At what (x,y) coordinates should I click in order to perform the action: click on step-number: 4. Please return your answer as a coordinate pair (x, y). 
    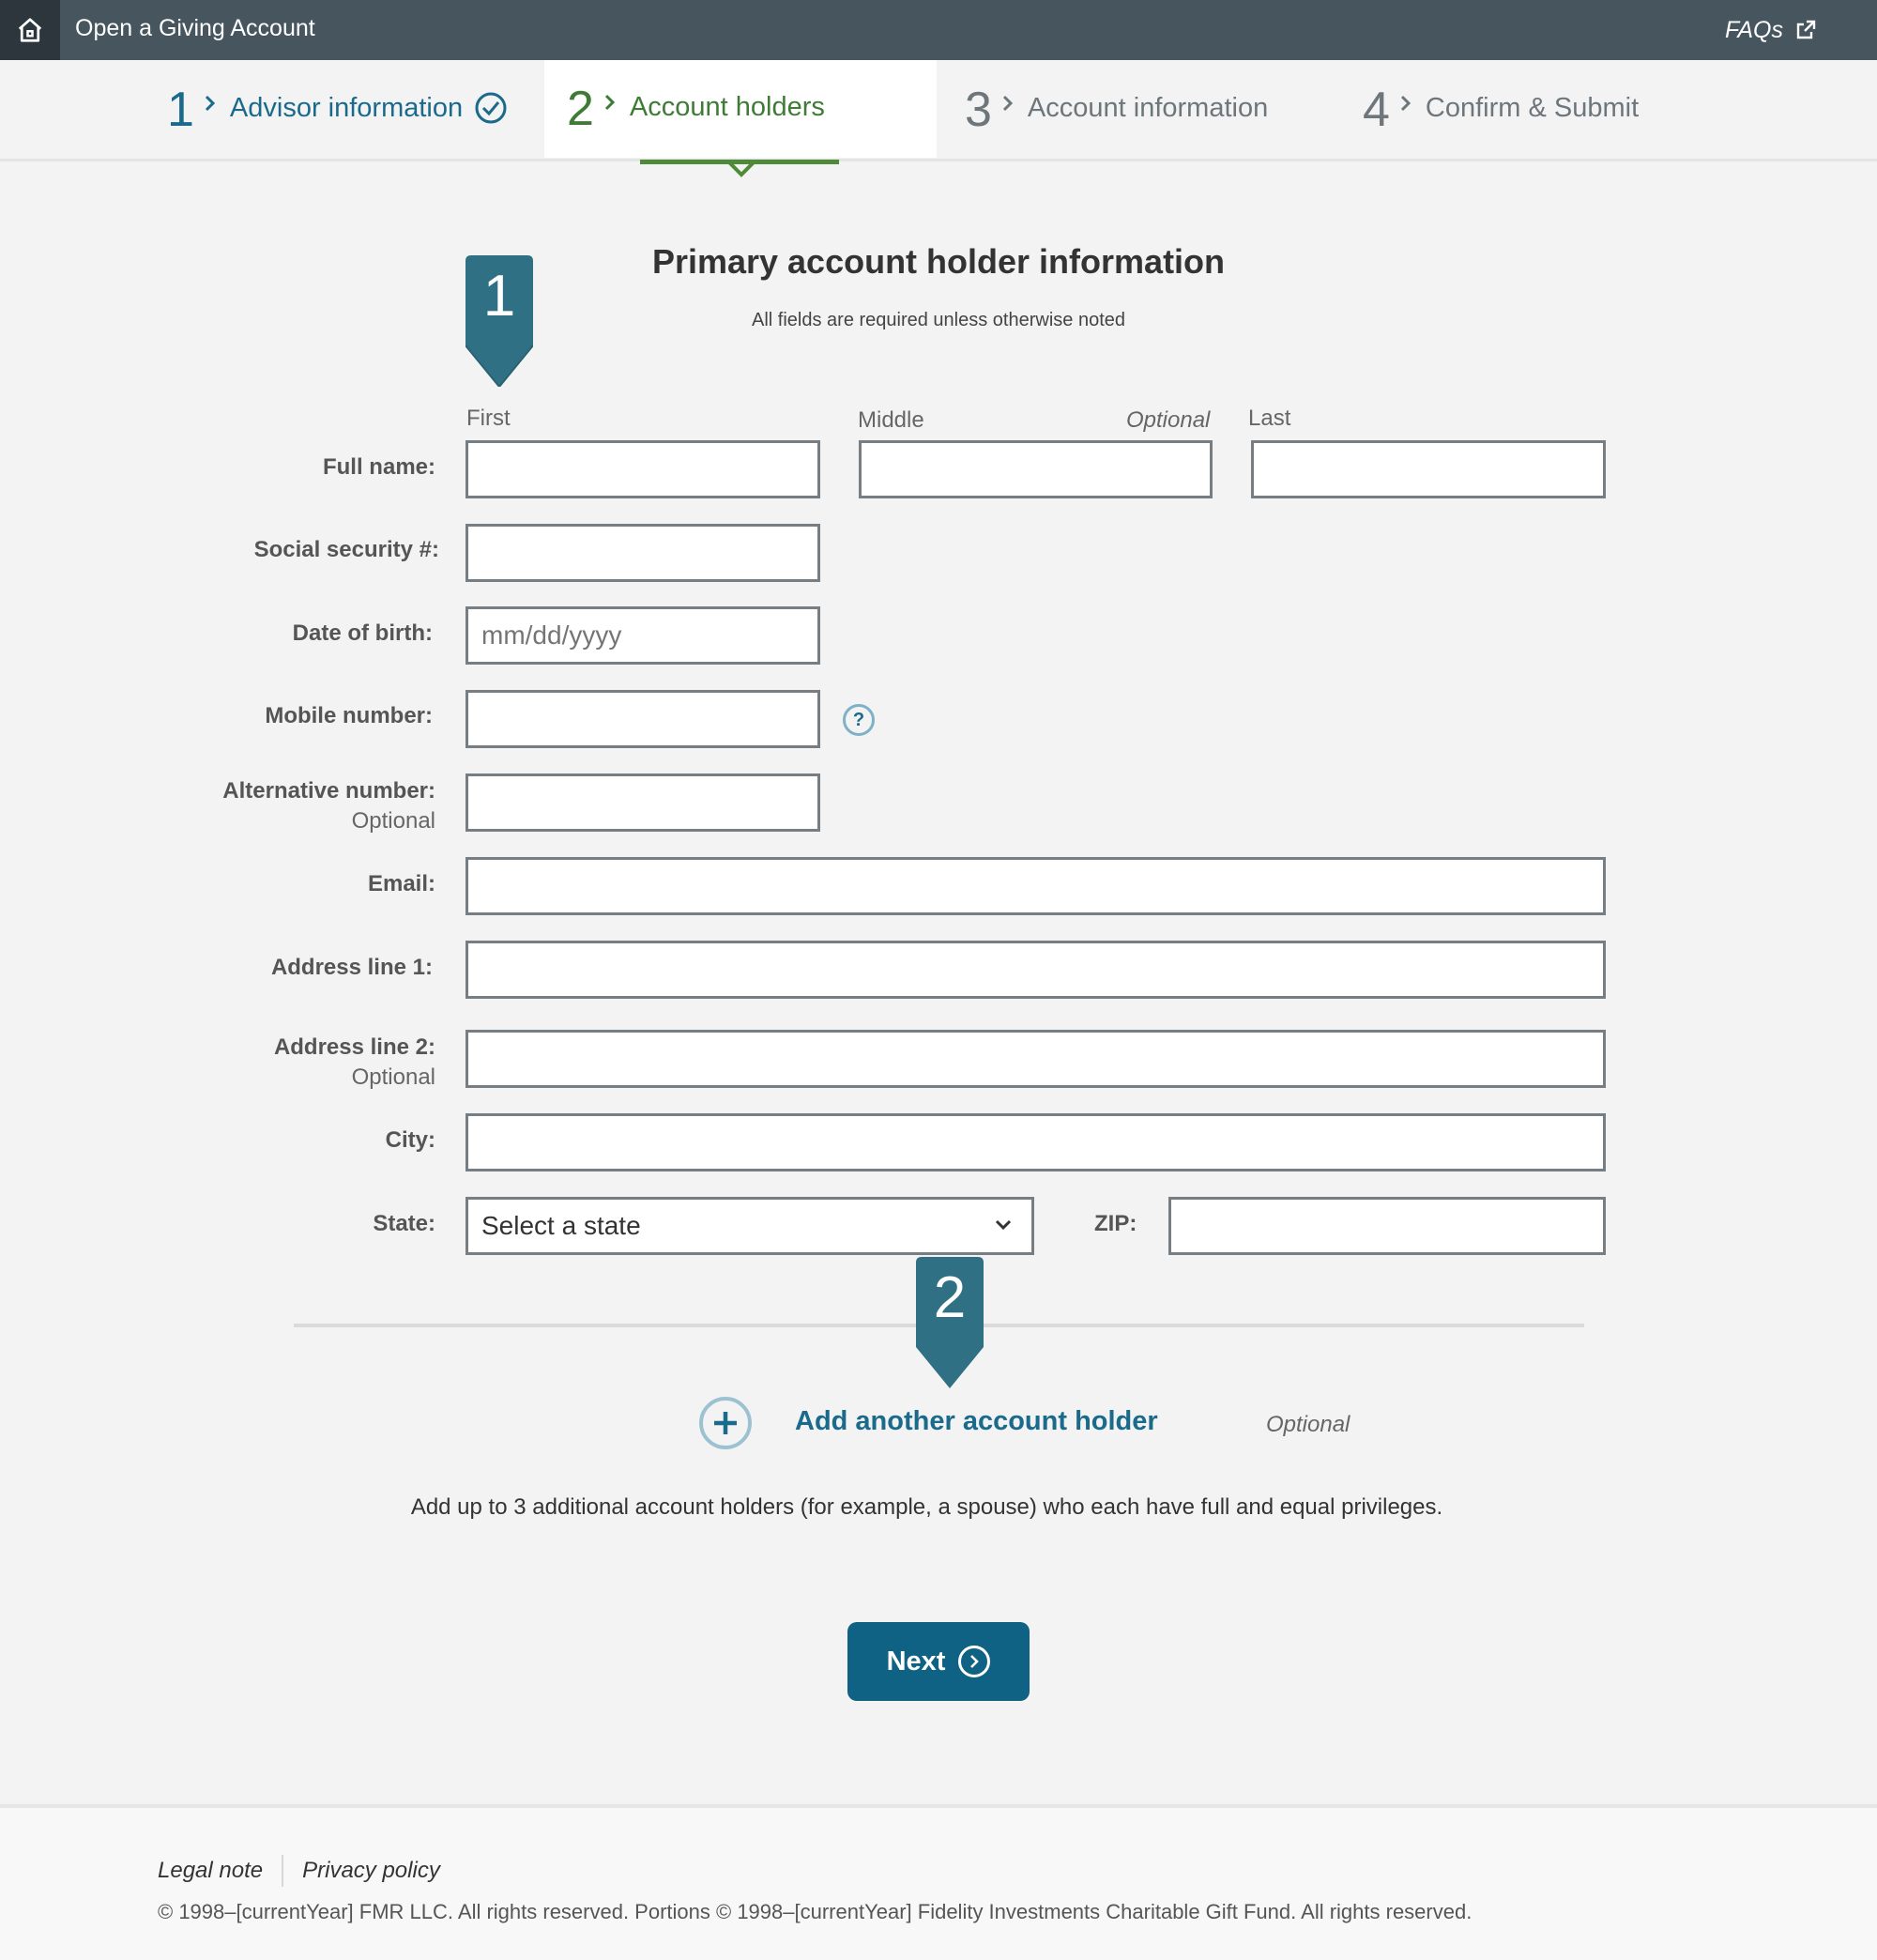
    Looking at the image, I should click on (1376, 110).